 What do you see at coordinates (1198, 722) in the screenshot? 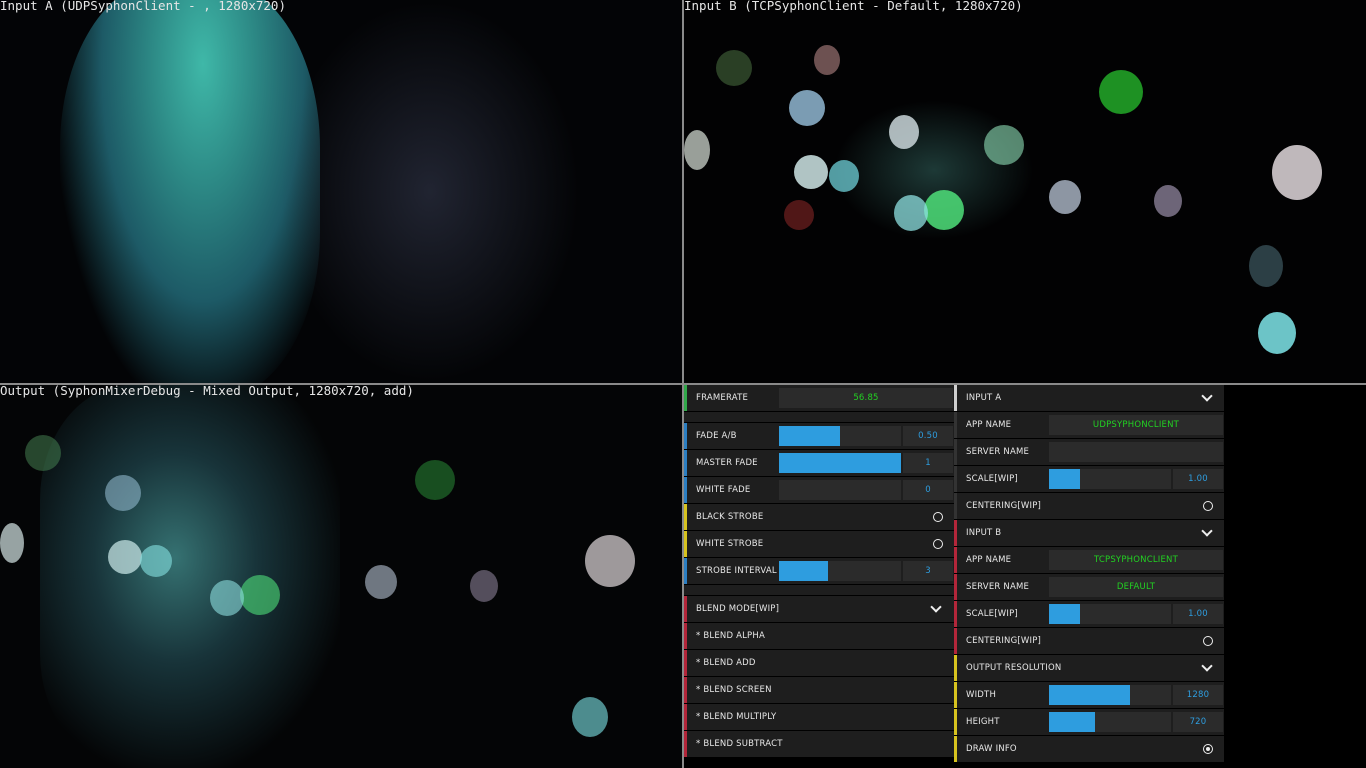
I see `height-value: 720` at bounding box center [1198, 722].